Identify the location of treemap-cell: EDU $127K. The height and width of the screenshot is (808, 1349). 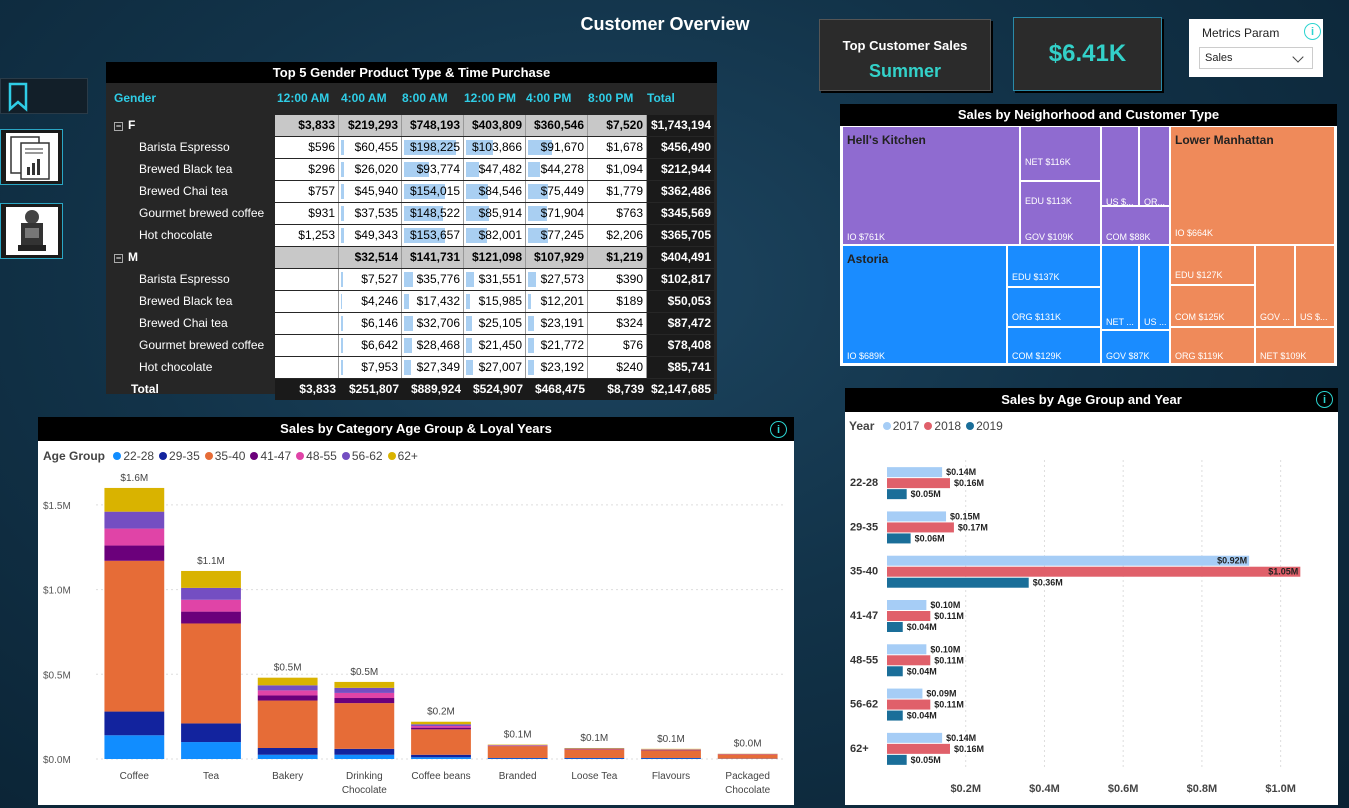
(1212, 265).